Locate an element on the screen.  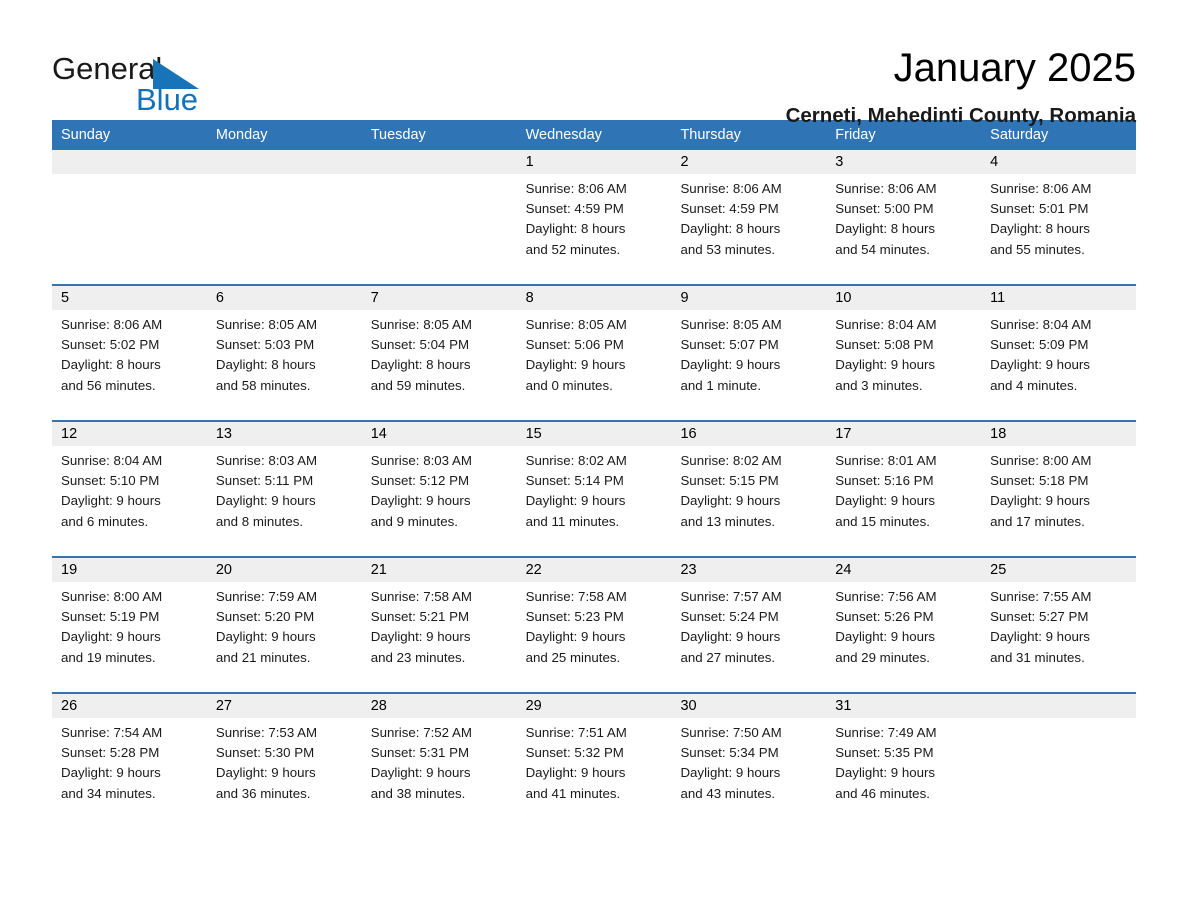
day-number: 22 is located at coordinates (594, 570).